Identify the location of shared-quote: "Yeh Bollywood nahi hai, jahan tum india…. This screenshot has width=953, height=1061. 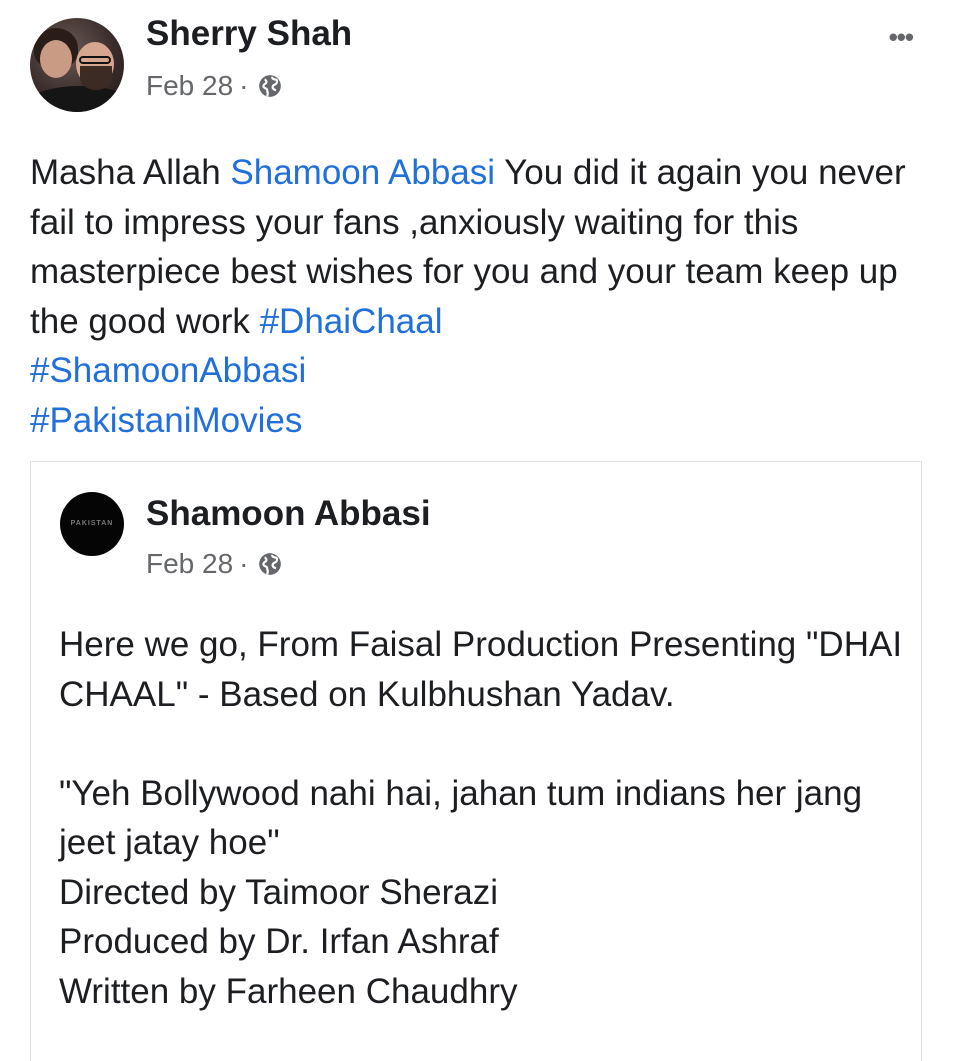
(461, 818).